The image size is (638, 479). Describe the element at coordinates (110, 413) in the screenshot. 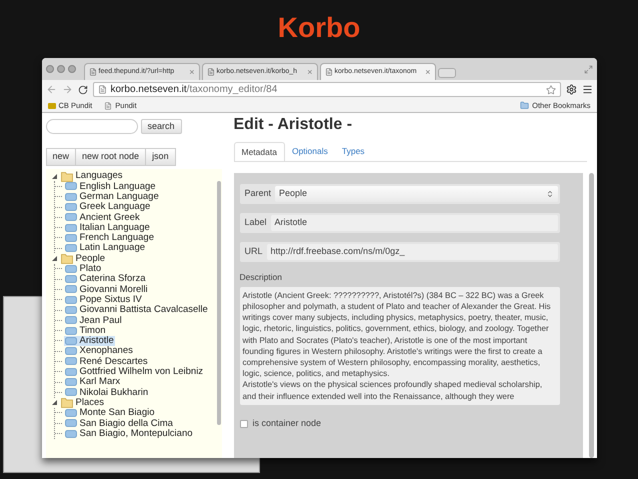

I see `tree-node: Monte San Biagio` at that location.